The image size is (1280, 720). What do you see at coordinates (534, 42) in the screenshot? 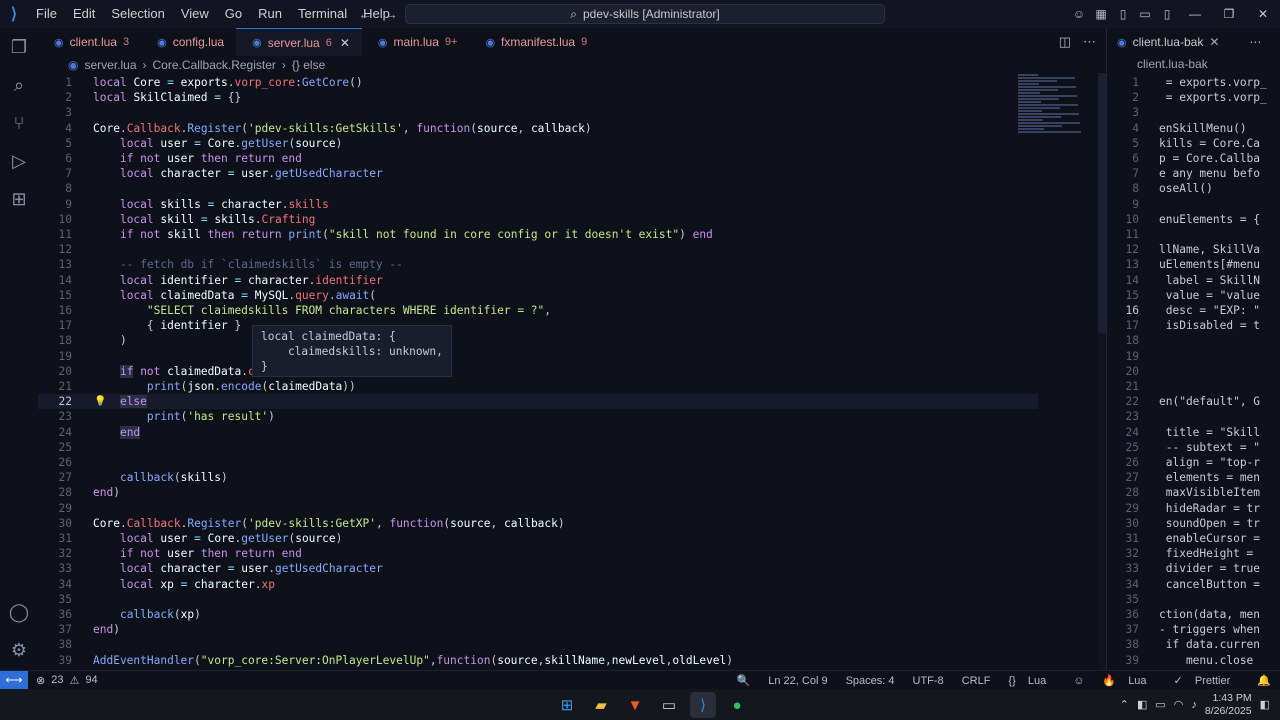
I see `tab-fxmanifest-lua: ◉ fxmanifest.lua 9` at bounding box center [534, 42].